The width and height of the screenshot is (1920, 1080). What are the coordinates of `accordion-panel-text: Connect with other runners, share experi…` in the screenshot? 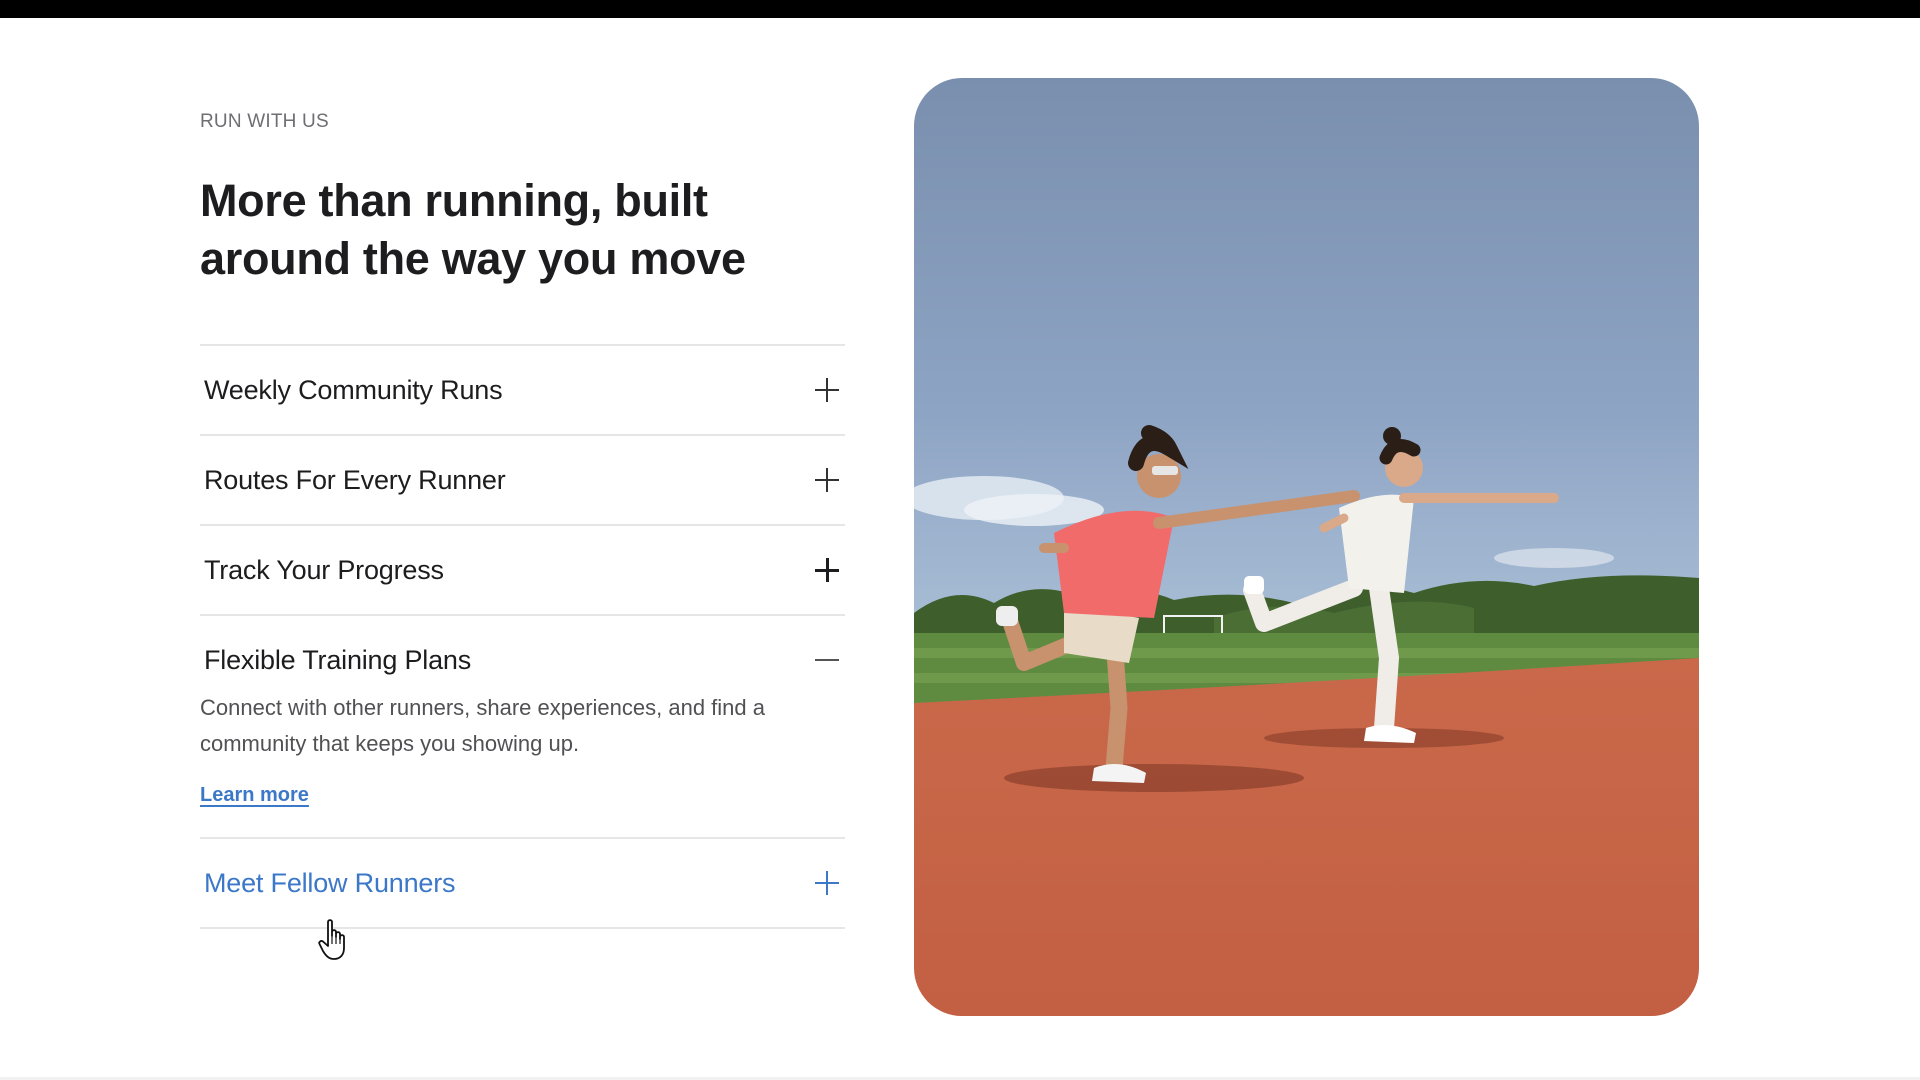 It's located at (482, 725).